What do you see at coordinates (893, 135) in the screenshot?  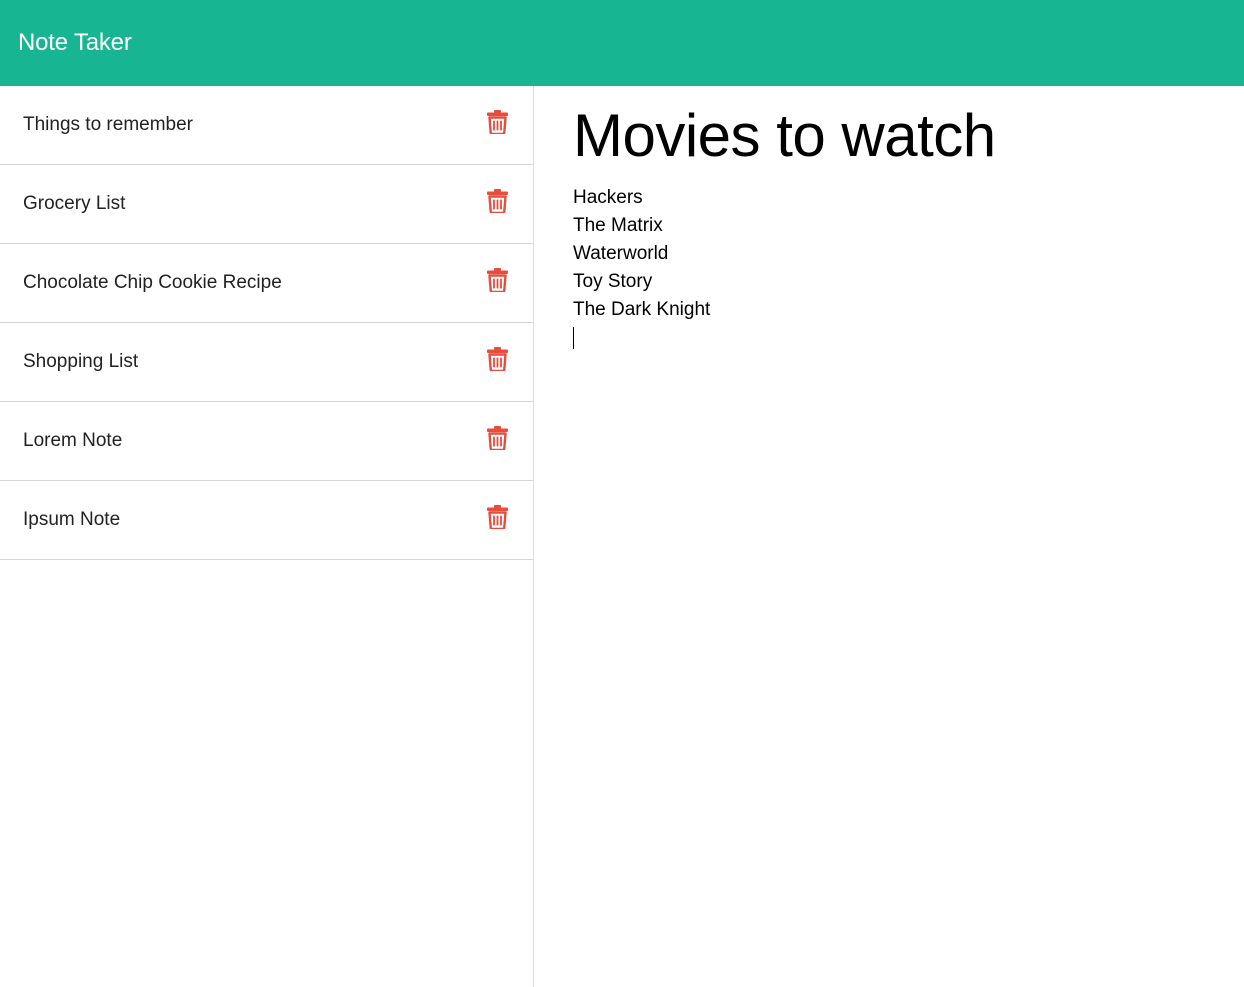 I see `note-title-input` at bounding box center [893, 135].